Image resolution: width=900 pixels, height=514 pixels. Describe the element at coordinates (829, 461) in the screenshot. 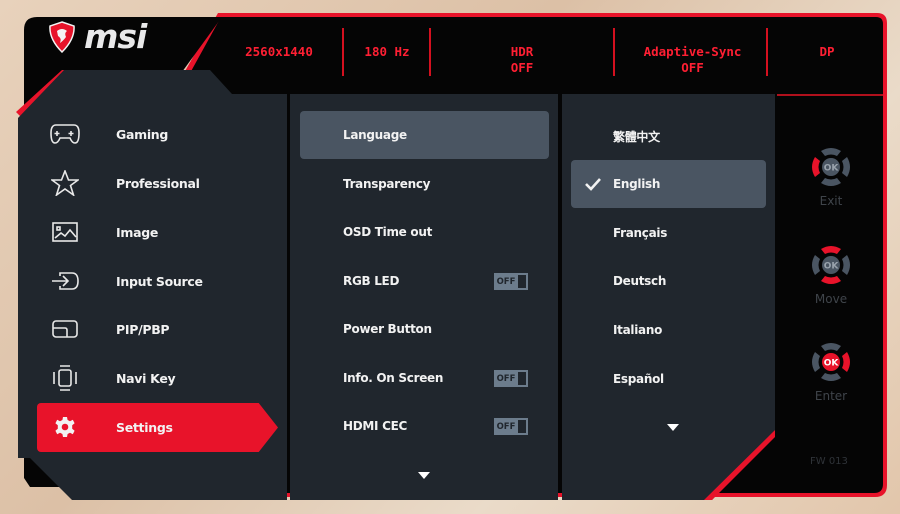

I see `firmware-version: FW 013` at that location.